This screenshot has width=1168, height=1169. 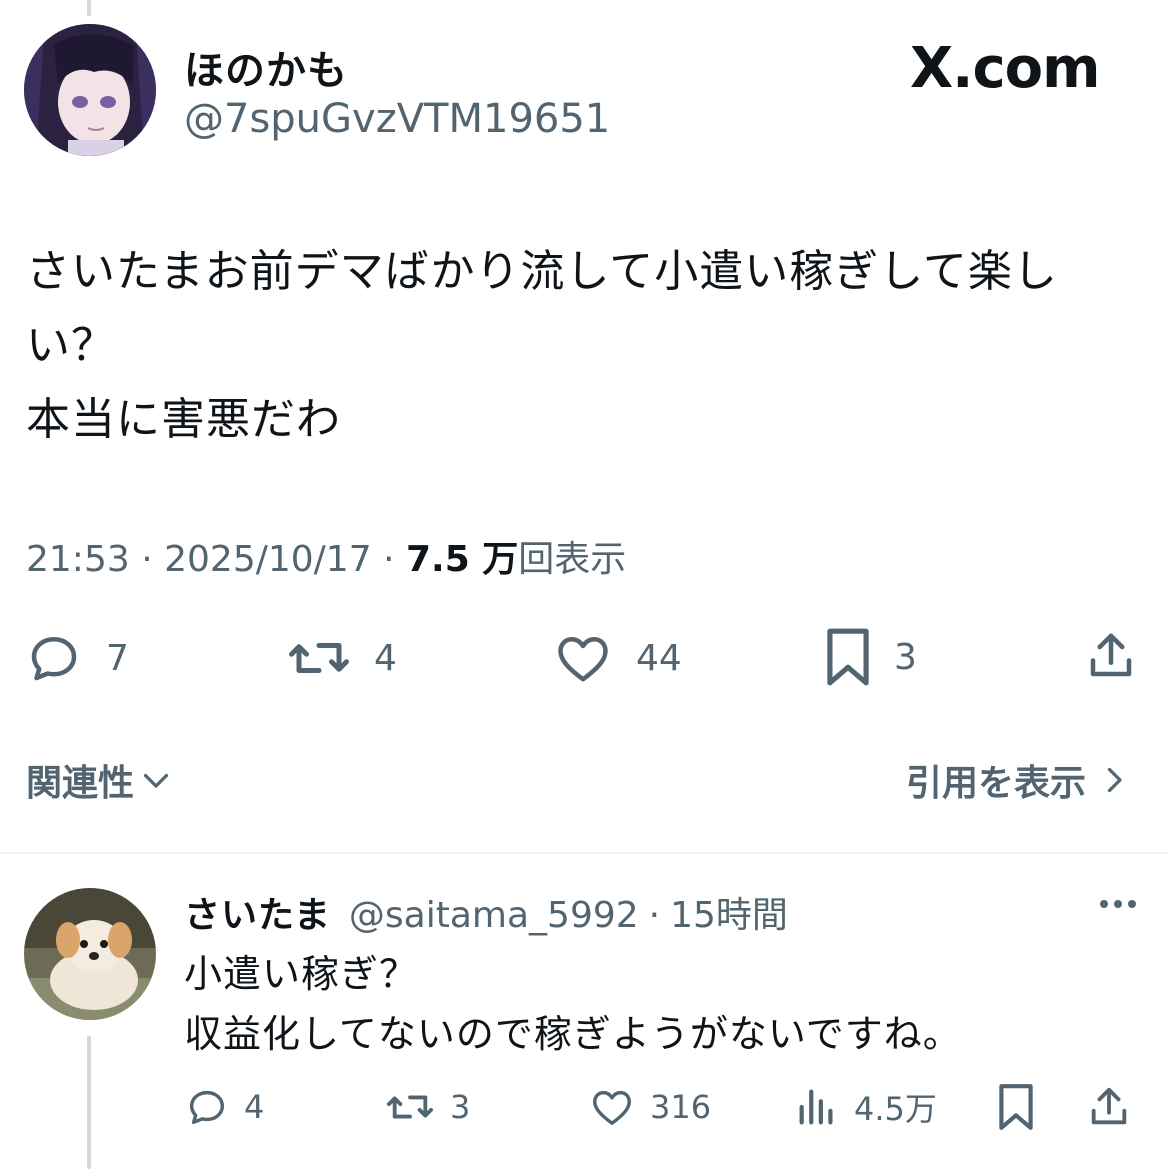 What do you see at coordinates (80, 783) in the screenshot?
I see `related-label: 関連性` at bounding box center [80, 783].